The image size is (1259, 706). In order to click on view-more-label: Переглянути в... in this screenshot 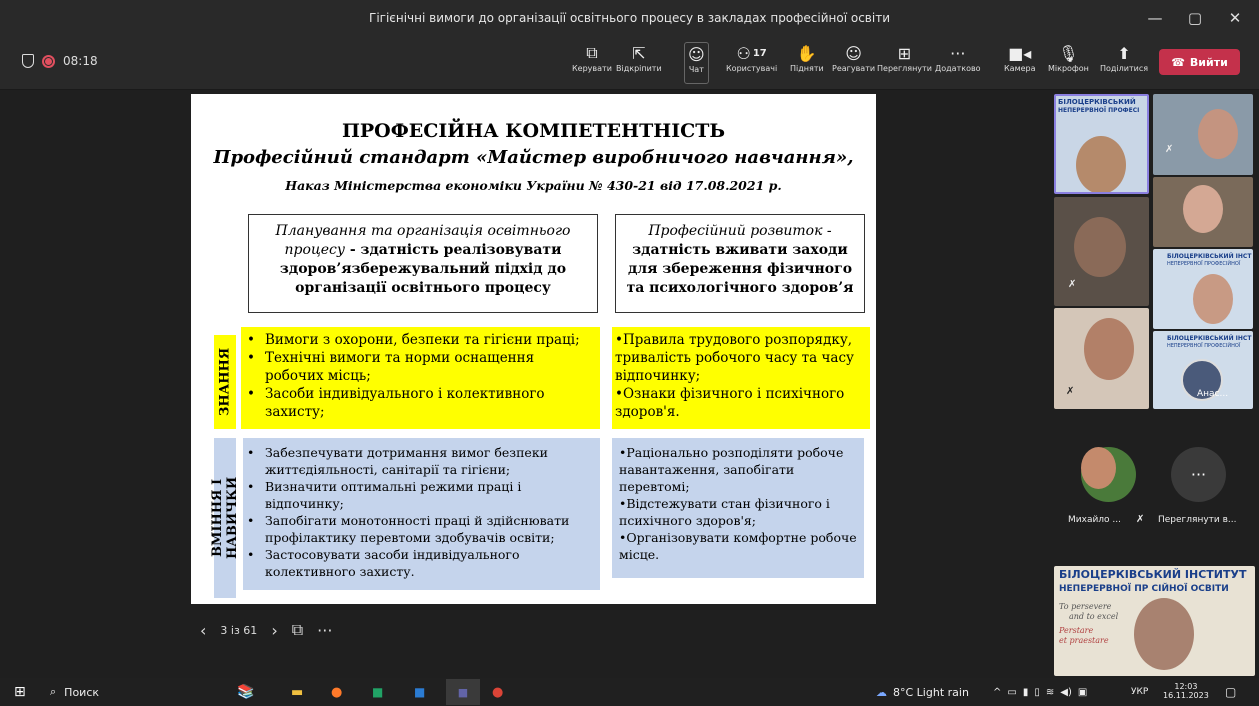, I will do `click(1197, 520)`.